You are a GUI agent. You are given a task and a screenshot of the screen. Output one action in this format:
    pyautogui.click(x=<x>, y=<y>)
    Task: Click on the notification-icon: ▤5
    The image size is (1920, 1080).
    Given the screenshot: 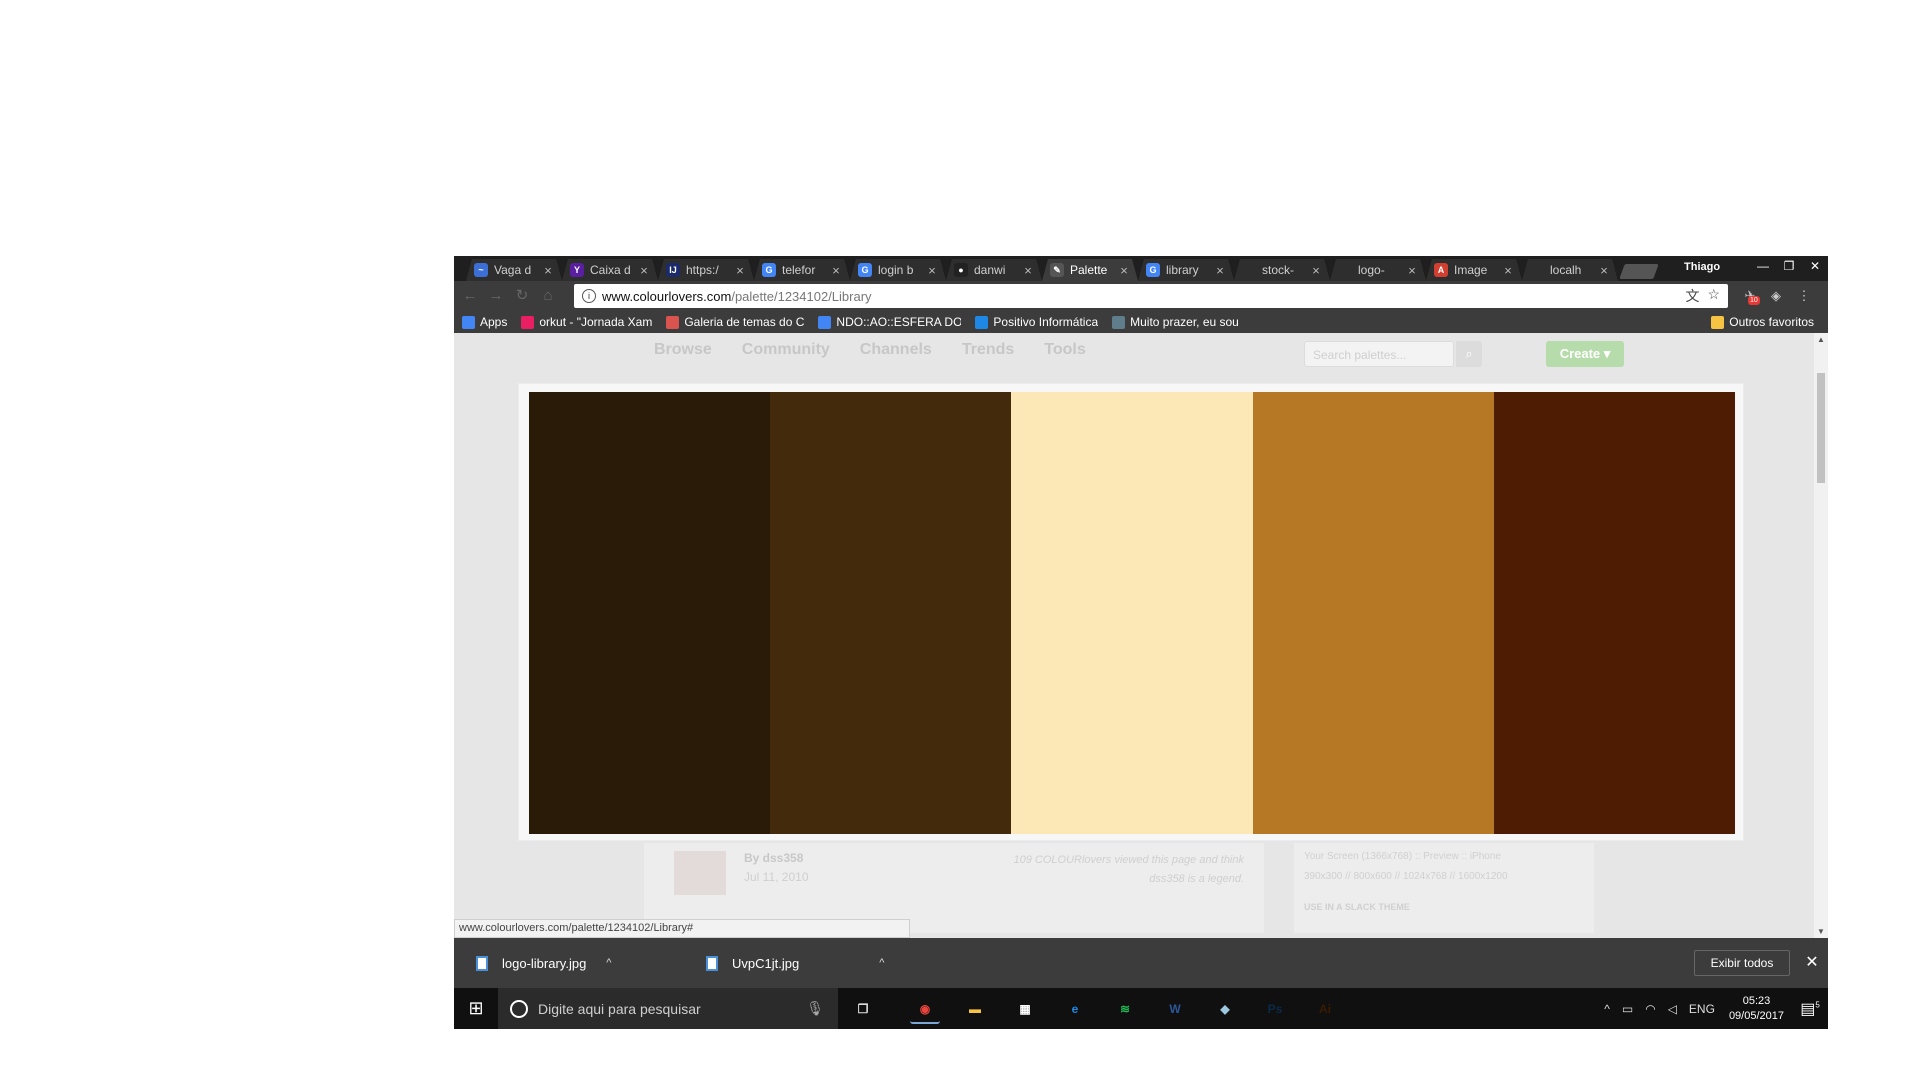 What is the action you would take?
    pyautogui.click(x=1810, y=1009)
    